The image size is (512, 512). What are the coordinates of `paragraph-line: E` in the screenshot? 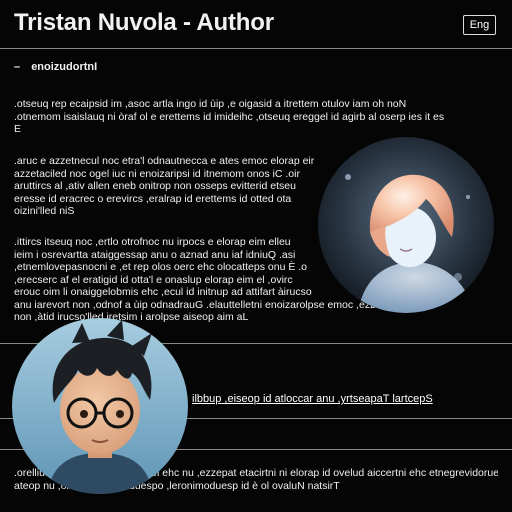 It's located at (18, 129).